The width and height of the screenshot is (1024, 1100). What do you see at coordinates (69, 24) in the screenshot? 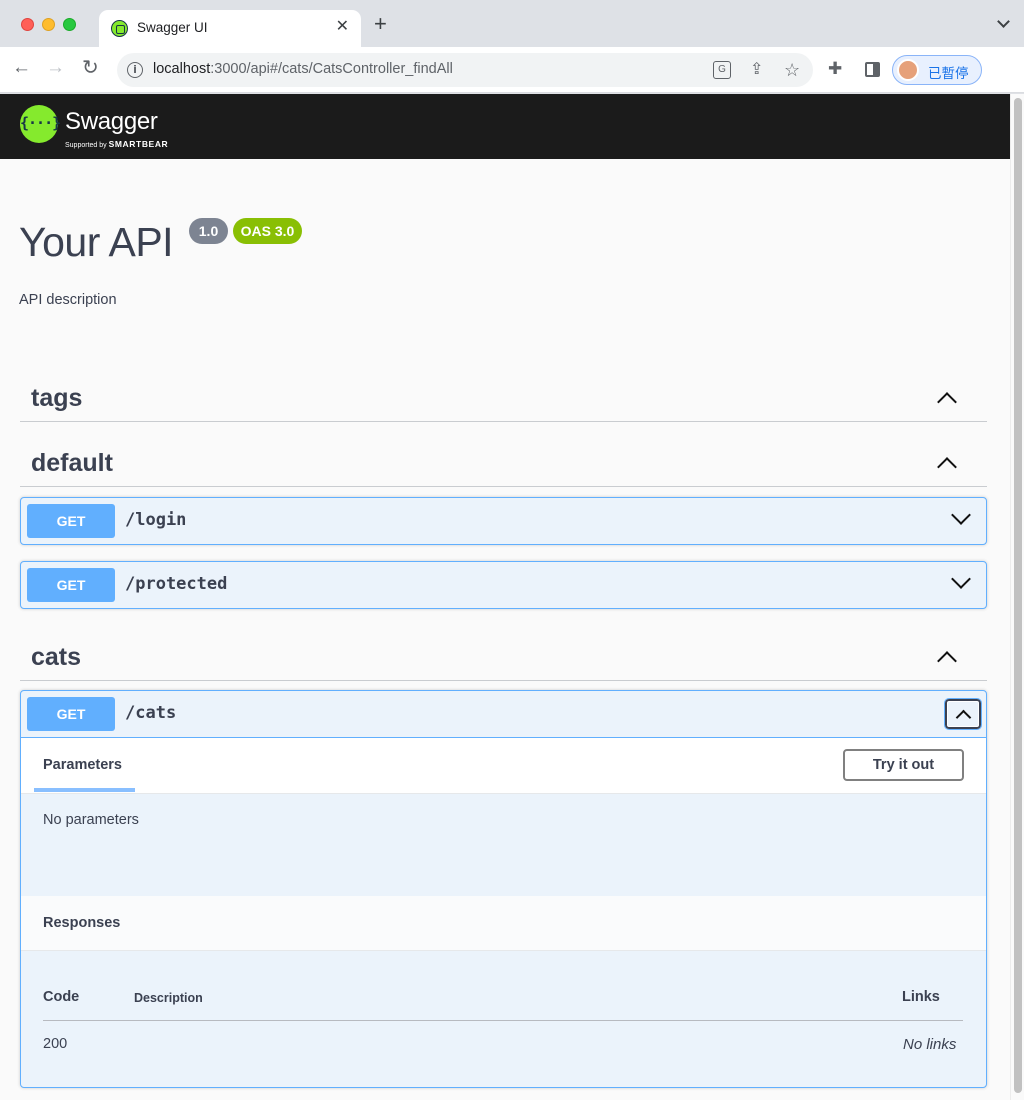
I see `maximize-window-button` at bounding box center [69, 24].